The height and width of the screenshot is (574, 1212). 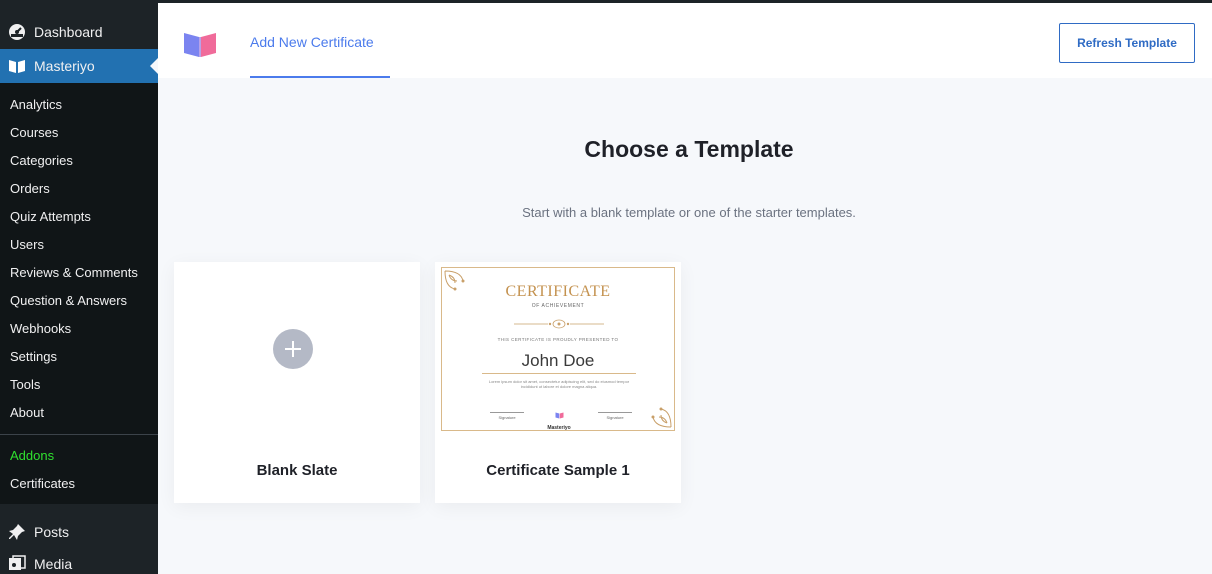 I want to click on signature-right: Signature, so click(x=615, y=416).